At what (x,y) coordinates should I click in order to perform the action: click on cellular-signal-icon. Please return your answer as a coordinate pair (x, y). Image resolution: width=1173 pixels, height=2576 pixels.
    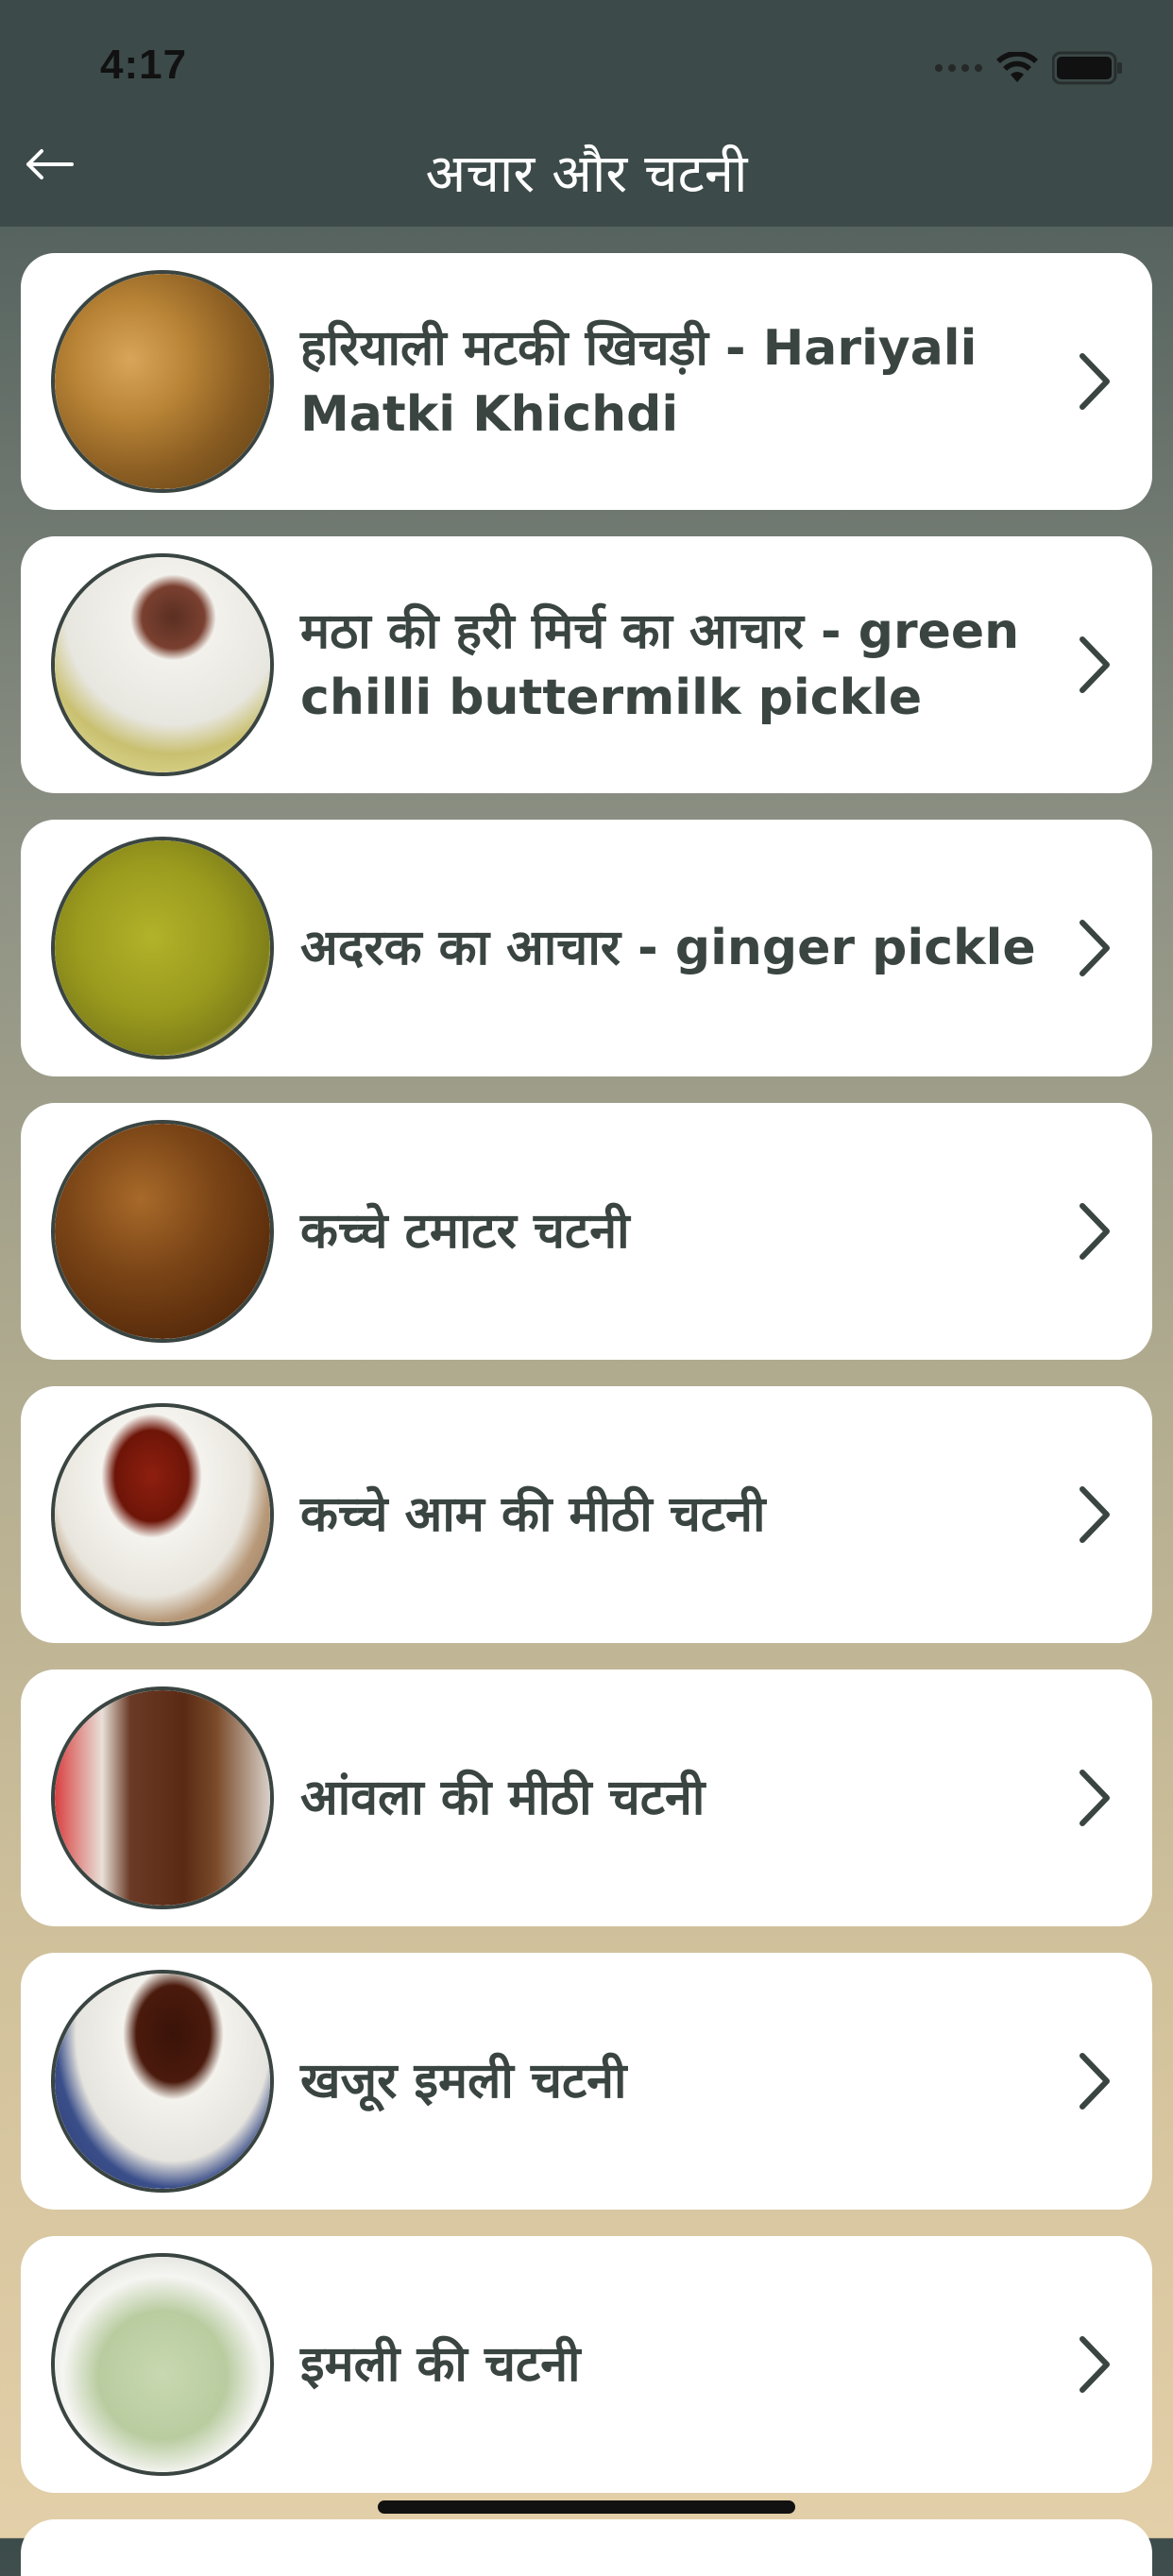
    Looking at the image, I should click on (958, 68).